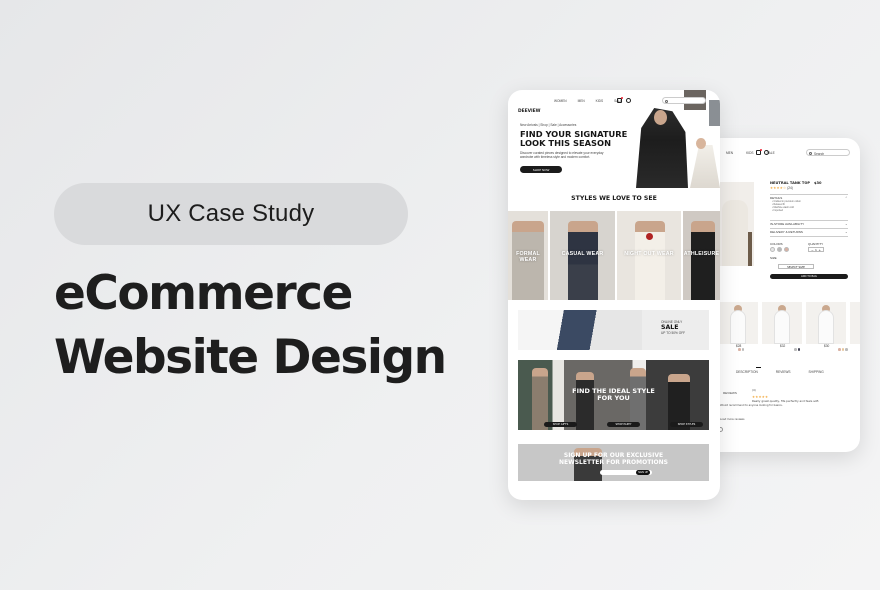 The width and height of the screenshot is (880, 590). Describe the element at coordinates (686, 424) in the screenshot. I see `shop-styles-button: SHOP STYLES` at that location.